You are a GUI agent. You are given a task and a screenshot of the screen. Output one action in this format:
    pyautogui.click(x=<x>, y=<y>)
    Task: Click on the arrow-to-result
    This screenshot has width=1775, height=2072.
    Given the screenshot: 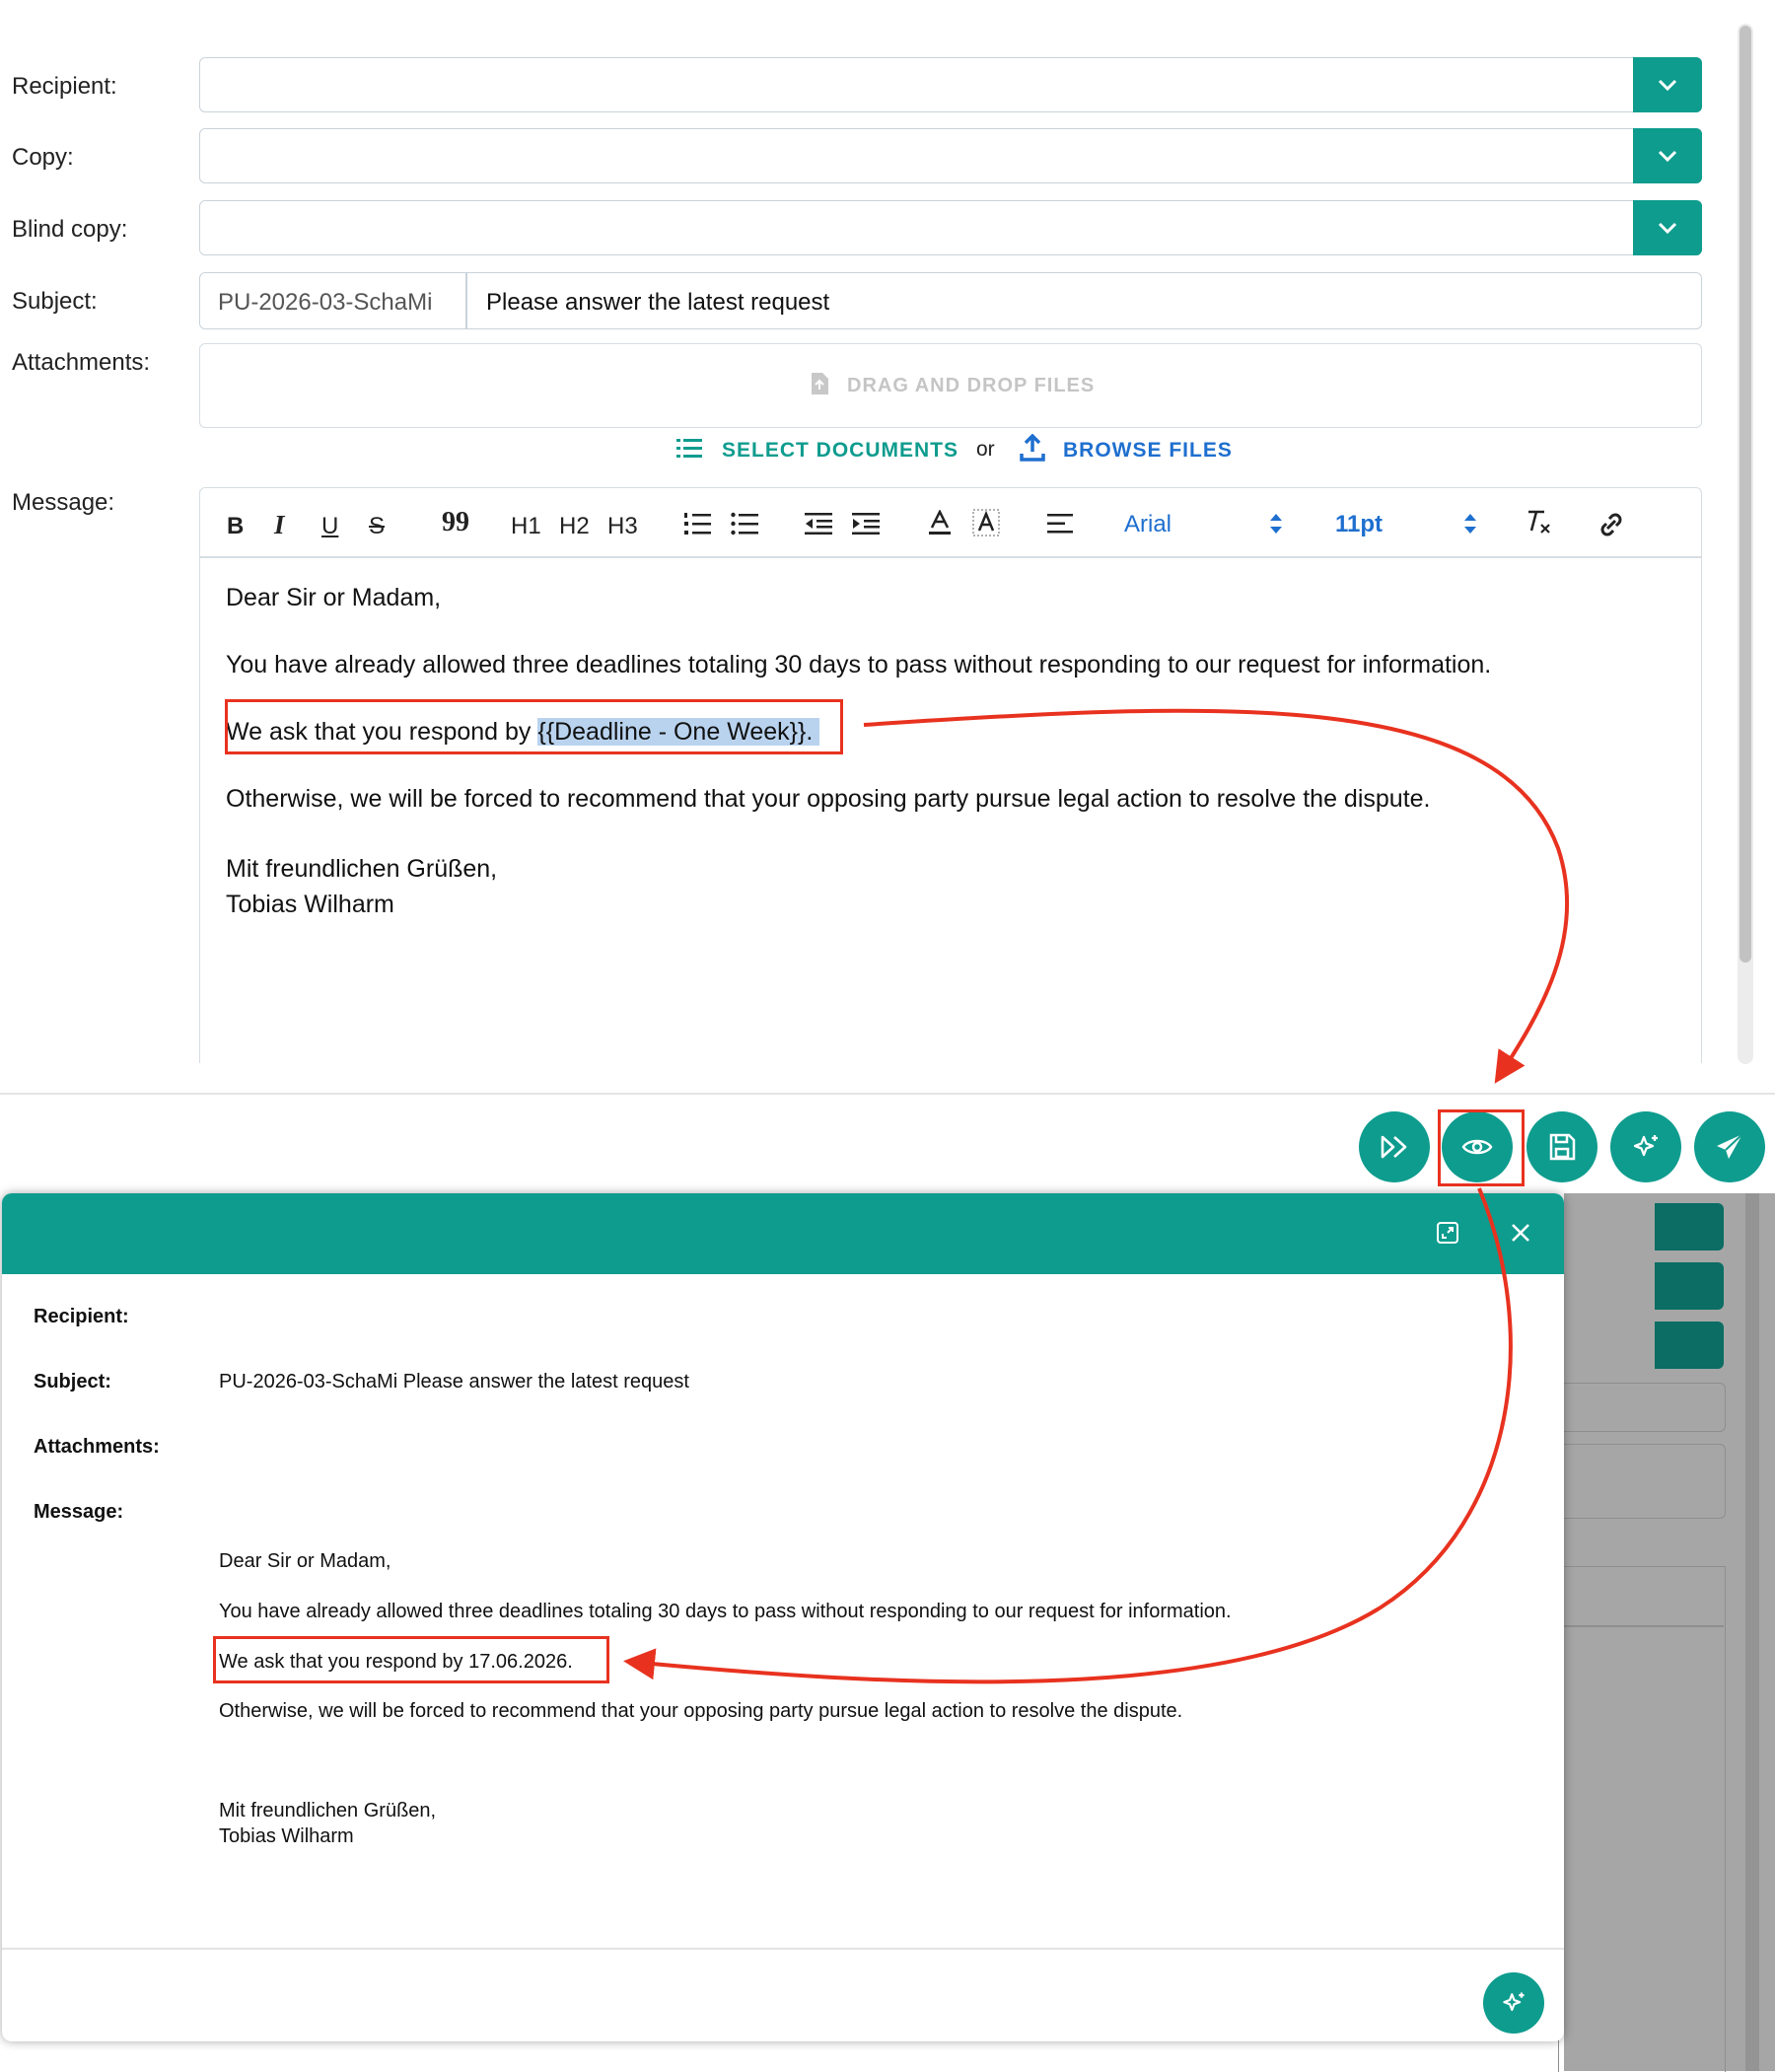 What is the action you would take?
    pyautogui.click(x=1068, y=1435)
    